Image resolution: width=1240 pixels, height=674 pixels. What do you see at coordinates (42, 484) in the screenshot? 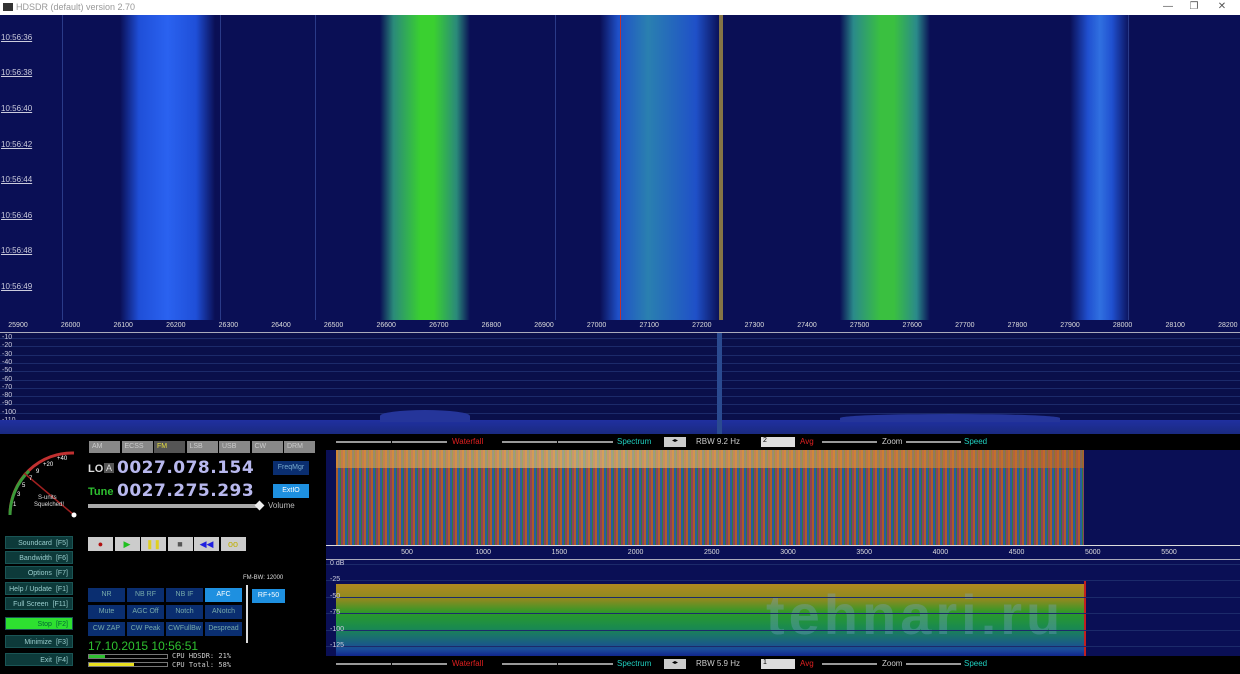
I see `s-meter` at bounding box center [42, 484].